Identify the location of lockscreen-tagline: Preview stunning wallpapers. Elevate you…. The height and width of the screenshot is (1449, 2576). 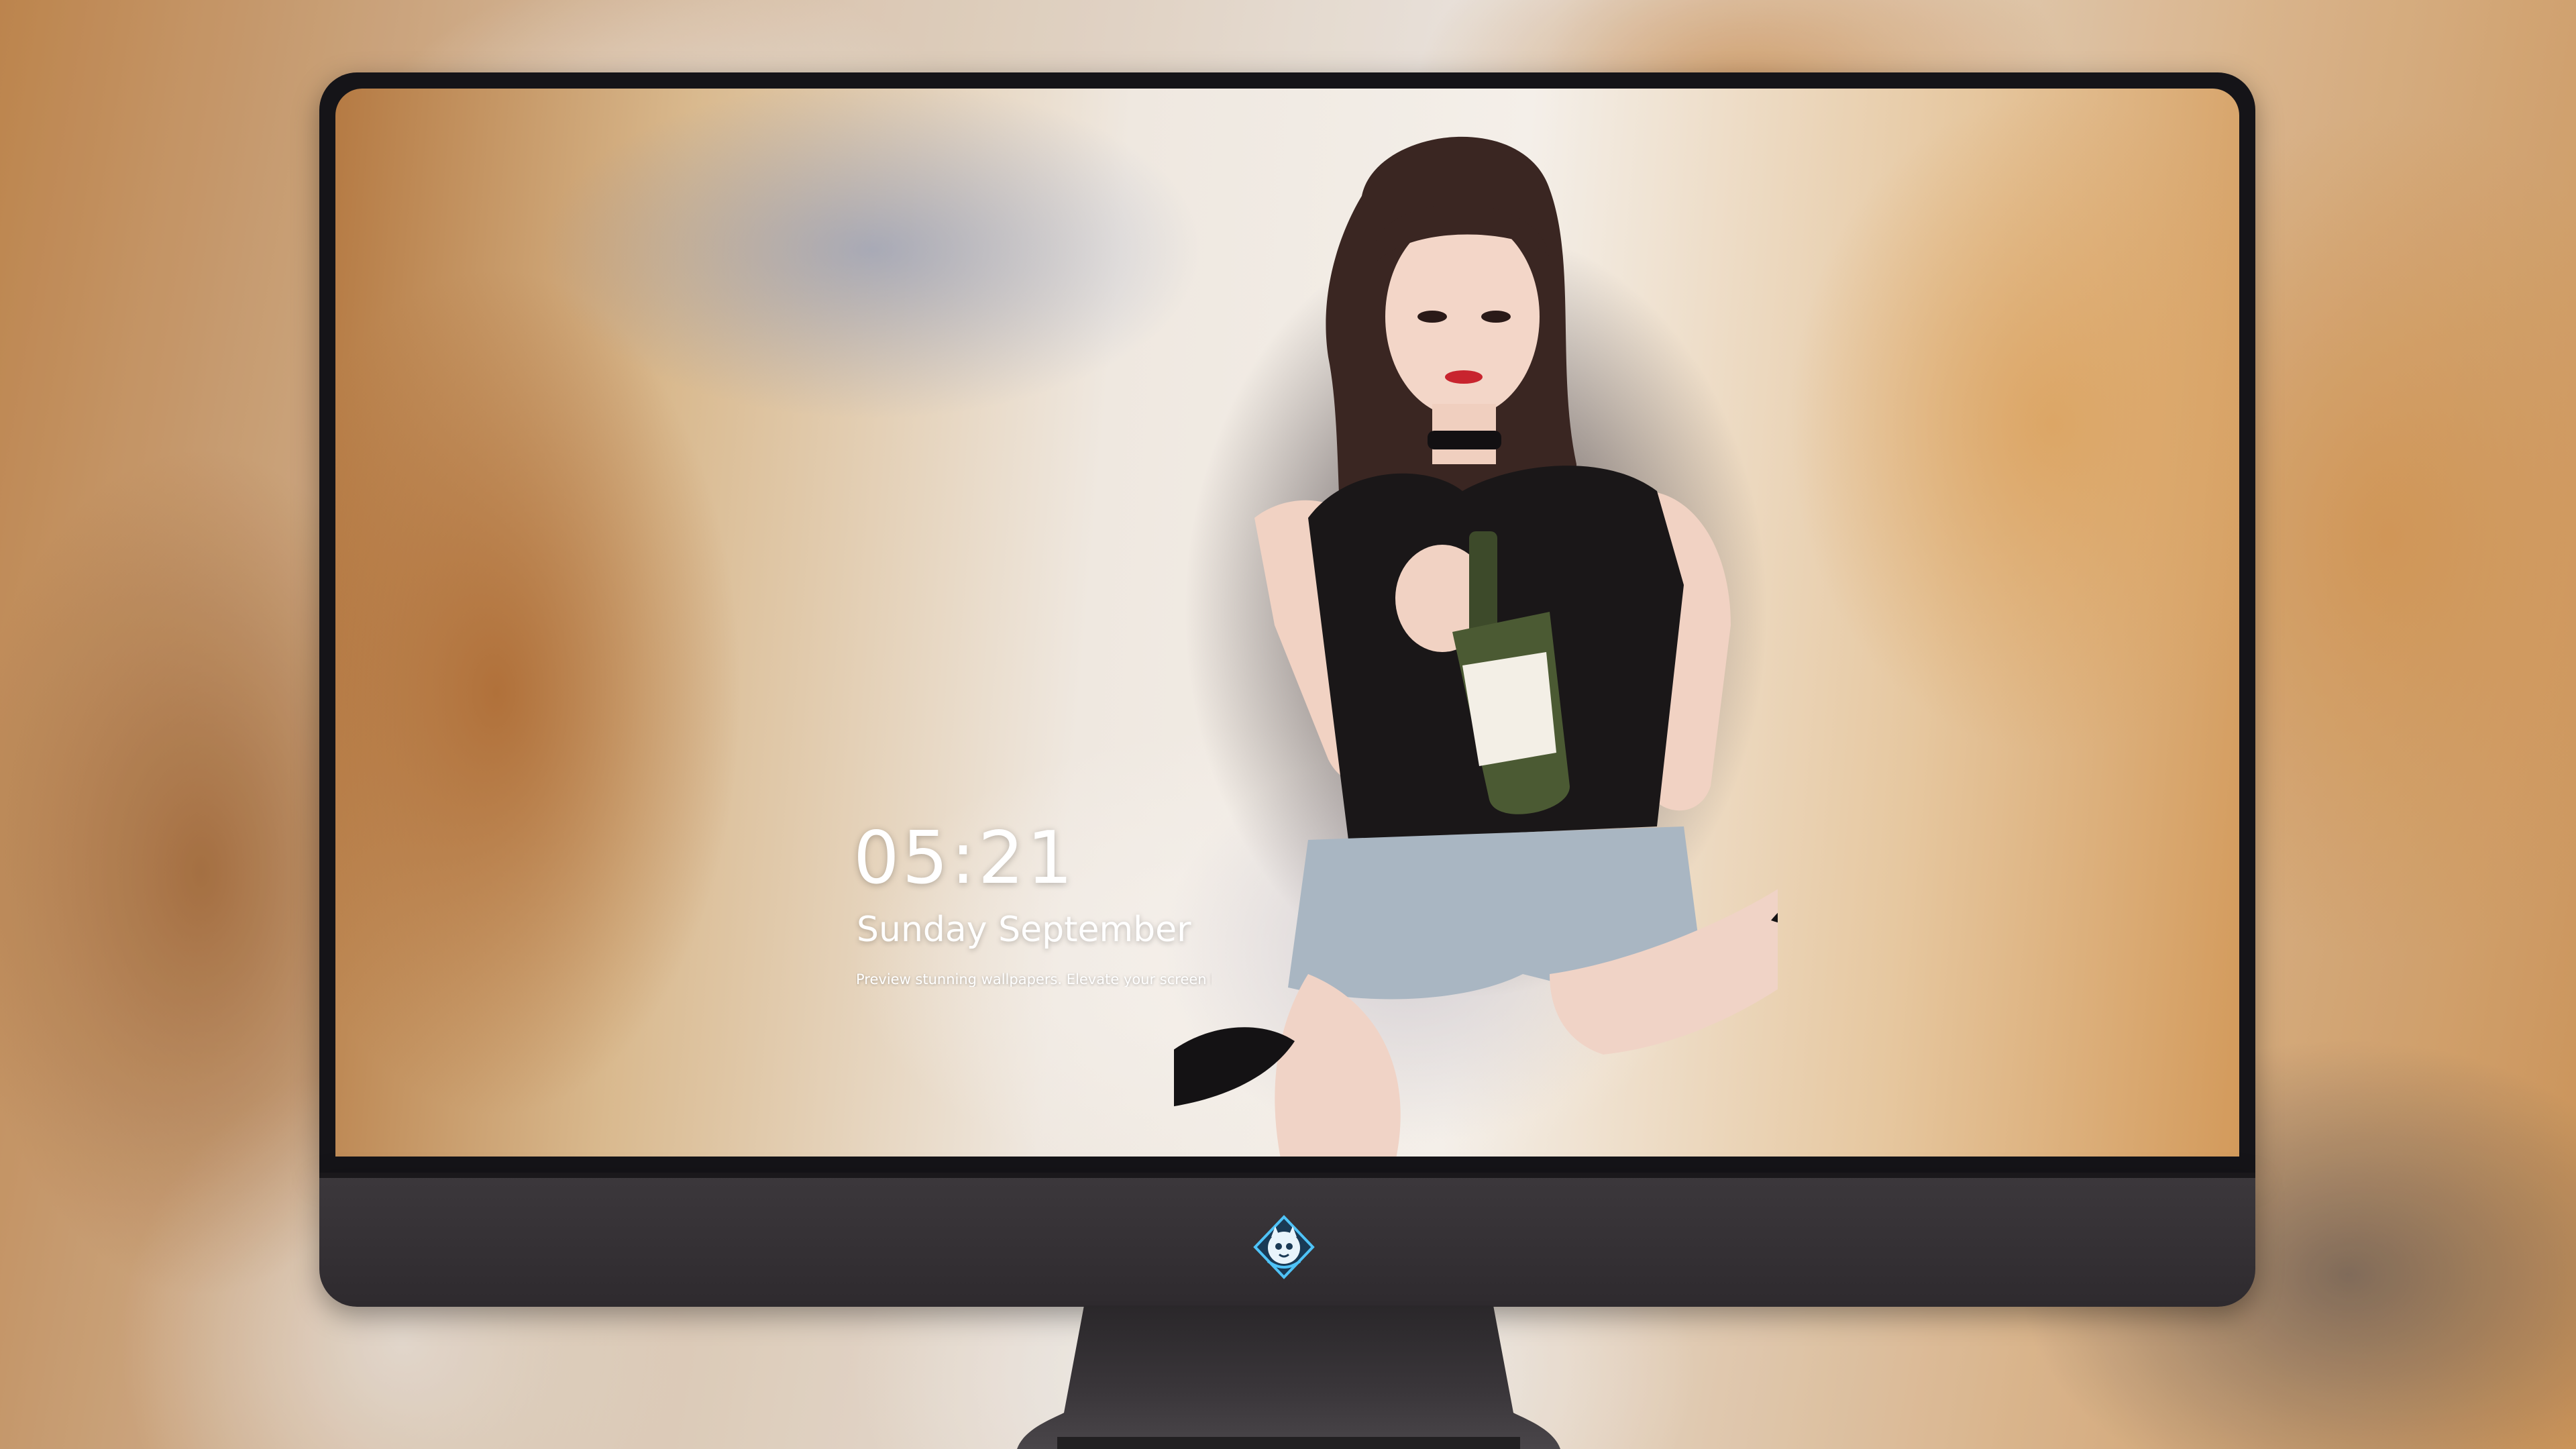
(1034, 980).